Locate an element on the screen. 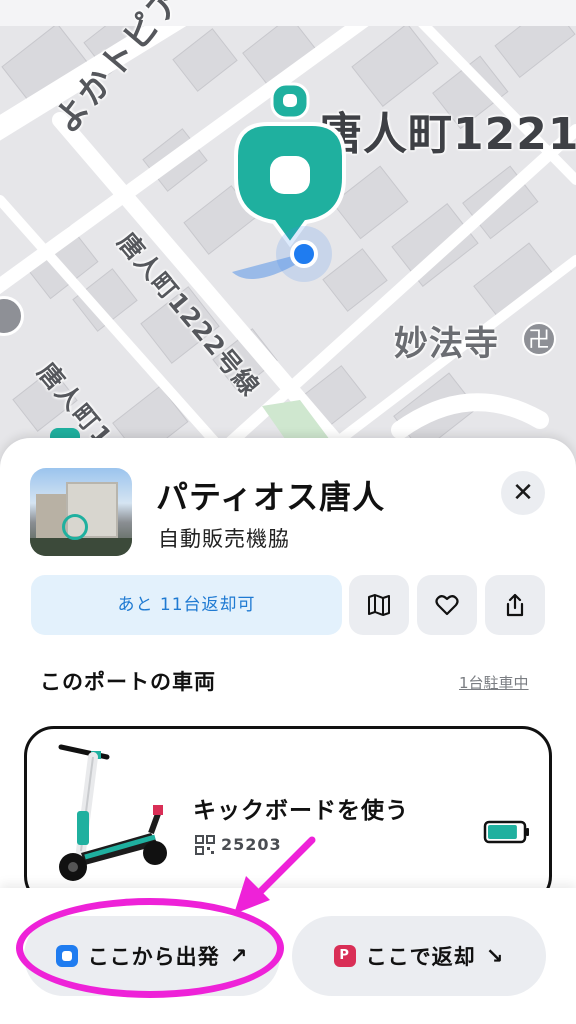 The image size is (576, 1024). parking-badge-icon: P is located at coordinates (344, 956).